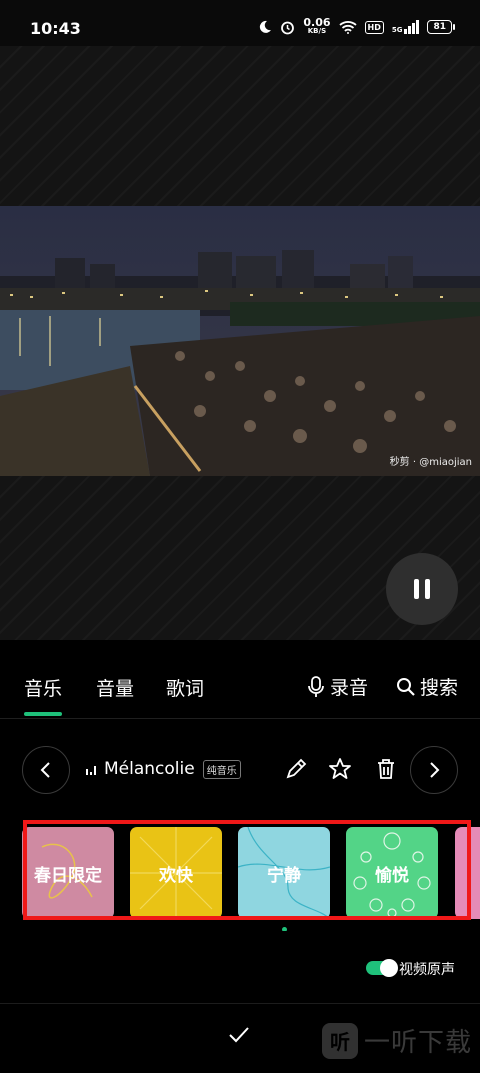 The image size is (480, 1073). I want to click on search-button: 搜索, so click(427, 686).